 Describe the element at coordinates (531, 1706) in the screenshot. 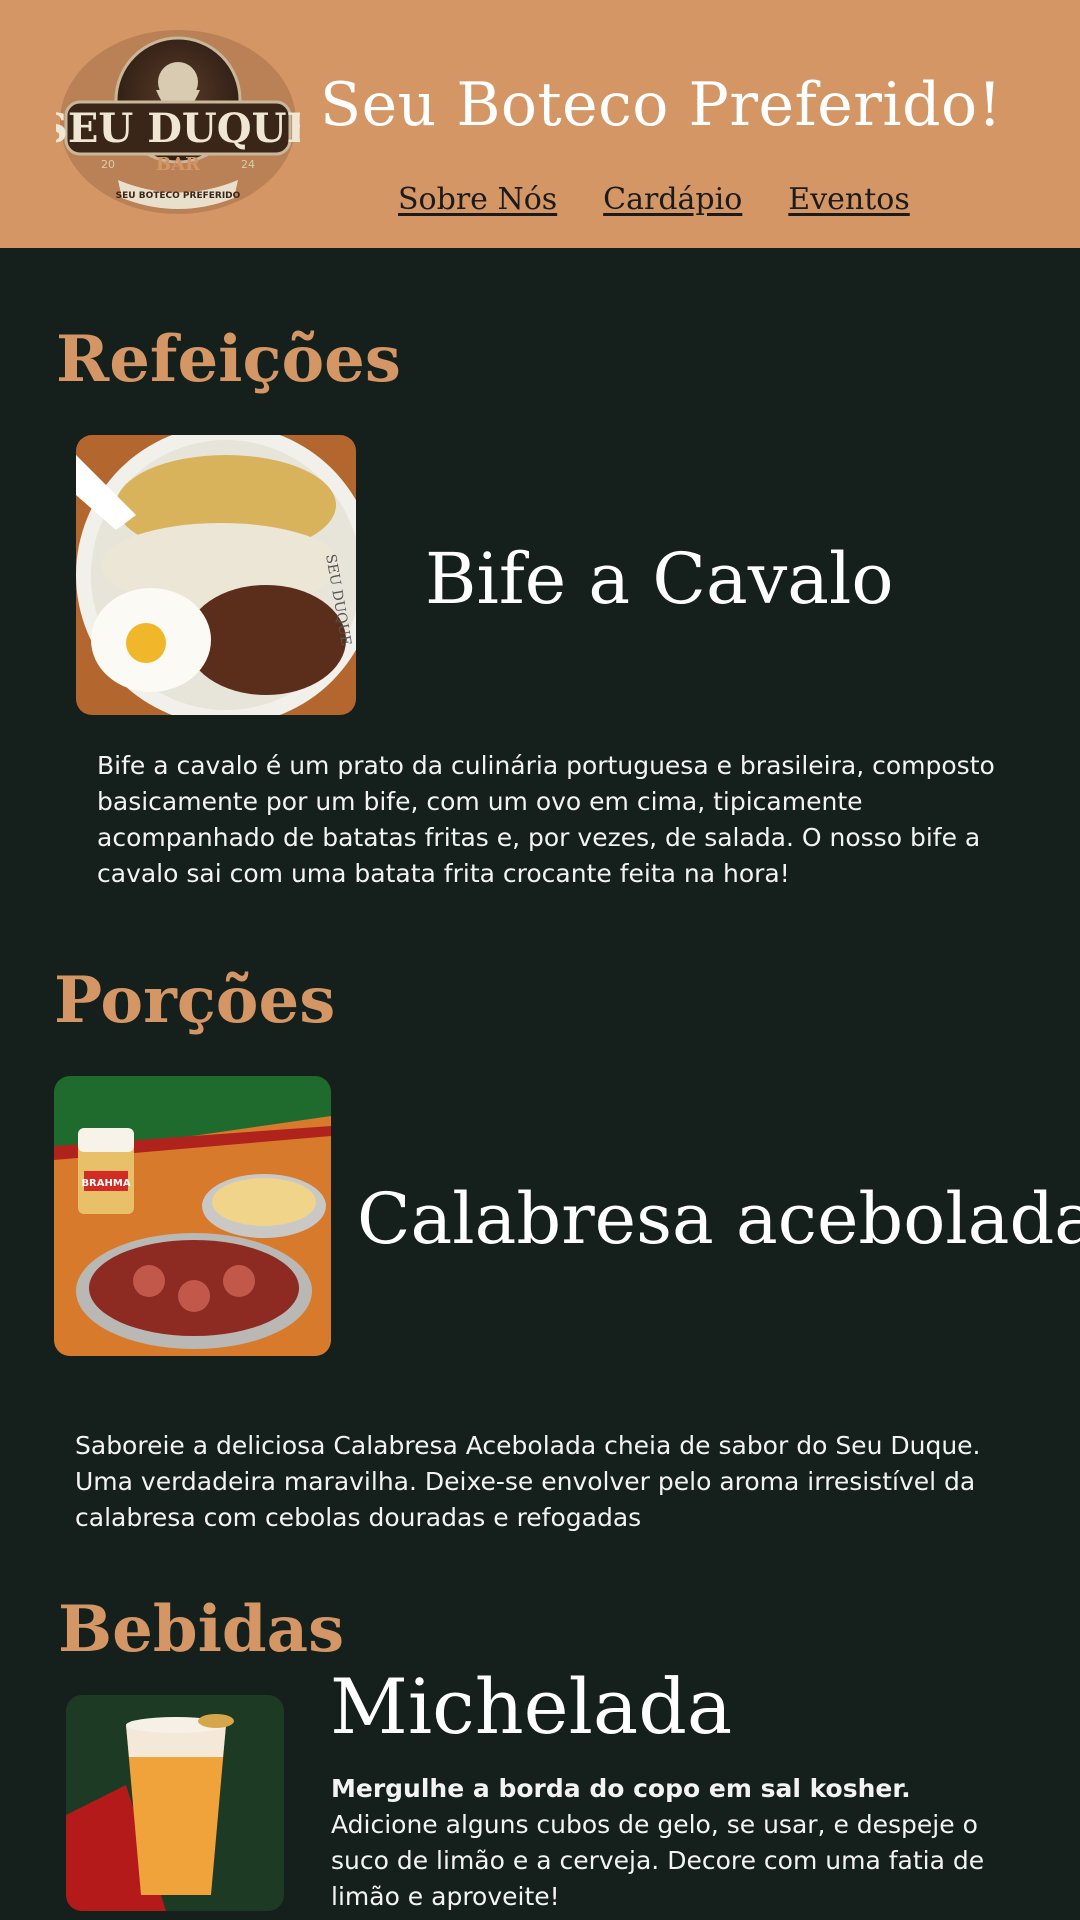

I see `item-name-michelada: Michelada` at that location.